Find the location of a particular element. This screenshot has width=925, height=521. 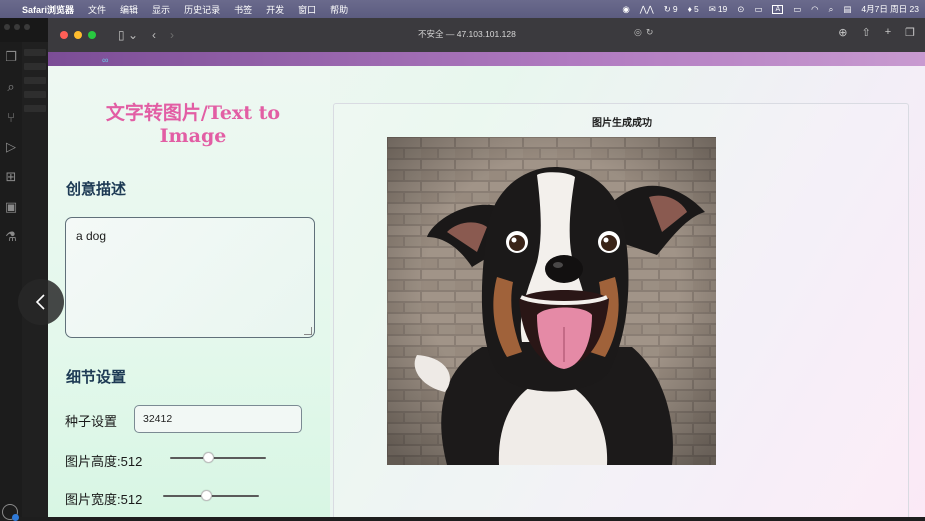

details-section-heading: 细节设置 is located at coordinates (96, 377).